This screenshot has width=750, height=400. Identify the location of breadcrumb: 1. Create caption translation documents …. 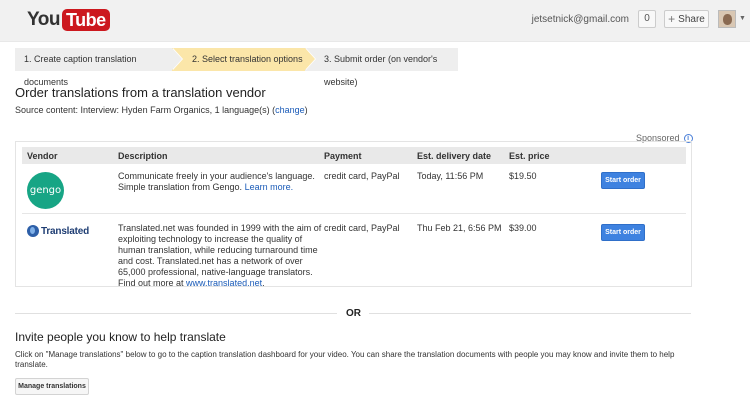
(236, 67).